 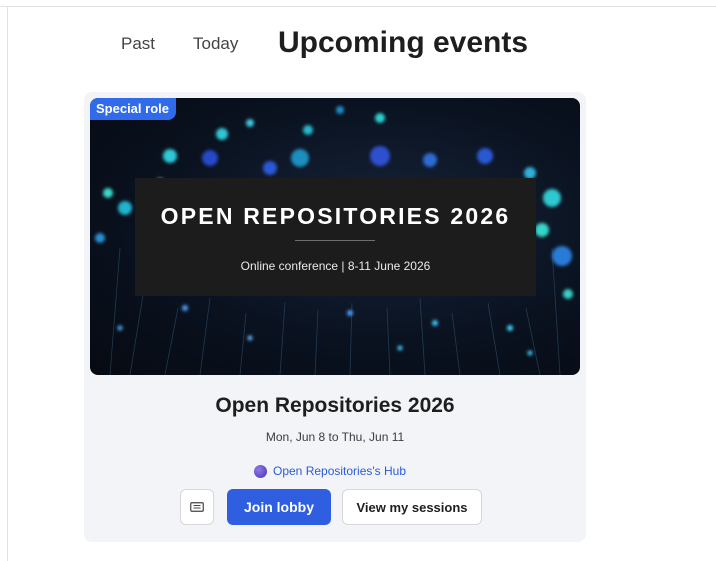 I want to click on frame-top-border, so click(x=358, y=6).